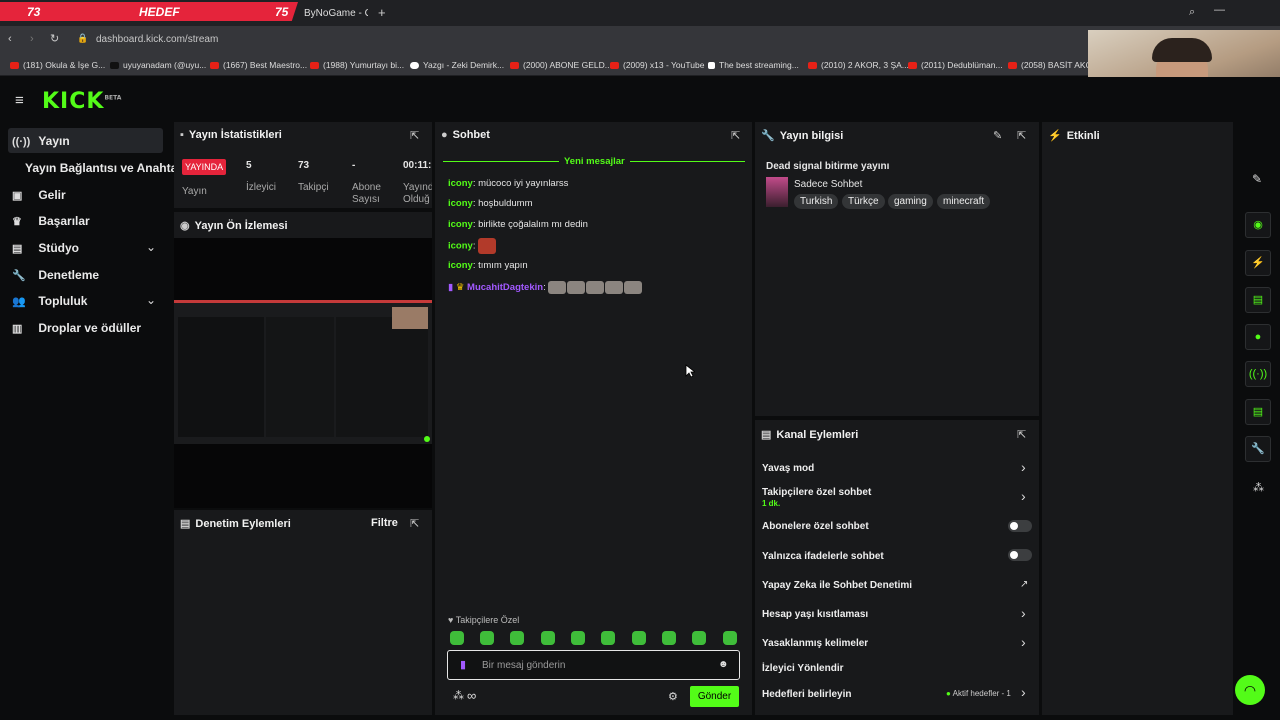 Image resolution: width=1280 pixels, height=720 pixels. Describe the element at coordinates (235, 524) in the screenshot. I see `mod-actions-title: ▤ Denetim Eylemleri` at that location.